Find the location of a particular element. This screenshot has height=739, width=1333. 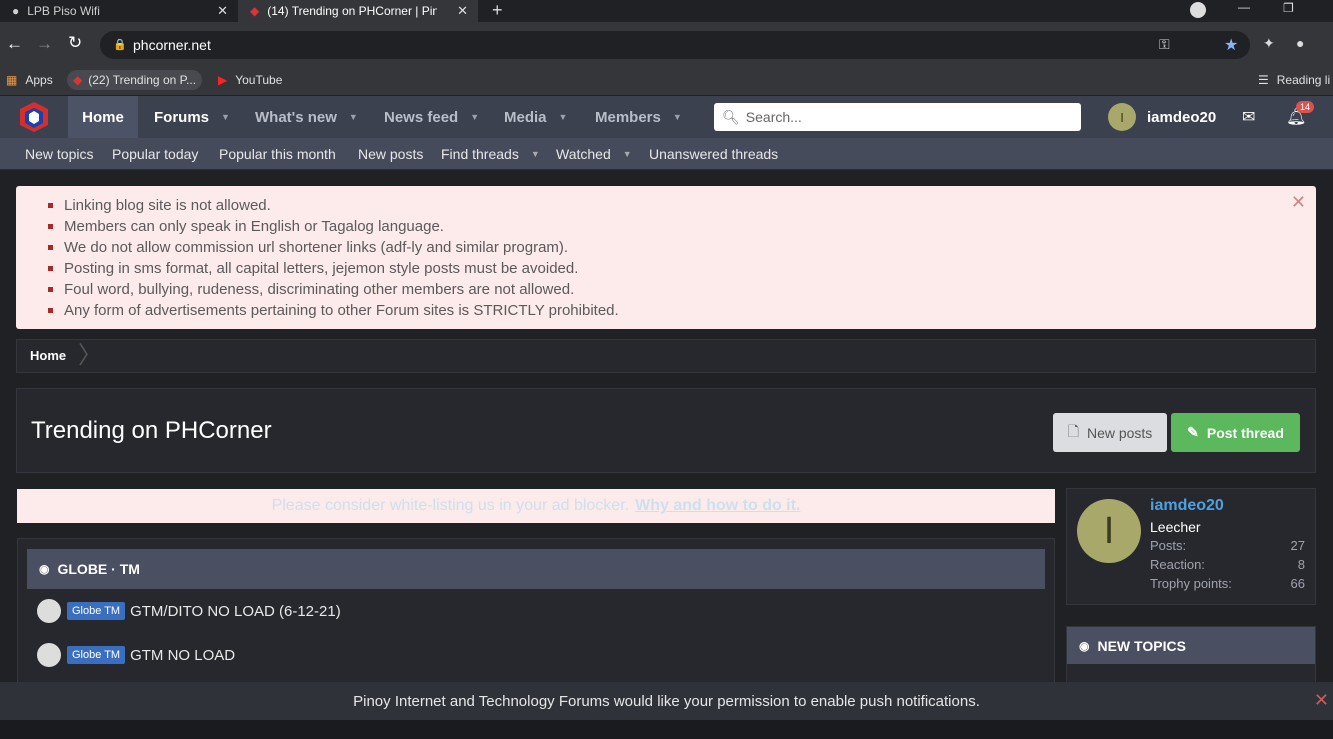

minimize-icon: — is located at coordinates (1244, 7).